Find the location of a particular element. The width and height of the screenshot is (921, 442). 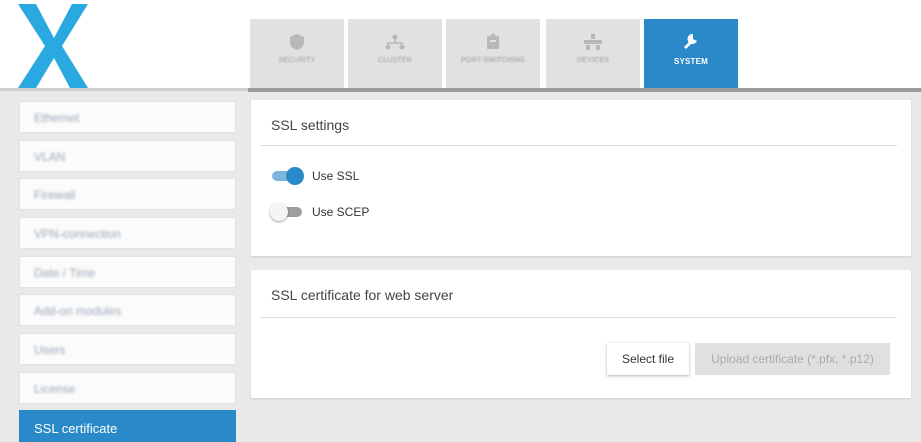

use-ssl-label: Use SSL is located at coordinates (336, 176).